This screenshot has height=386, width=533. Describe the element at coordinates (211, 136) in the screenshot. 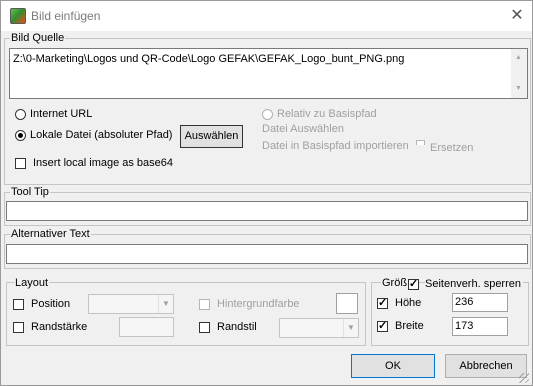

I see `select-file-button: Auswählen` at that location.